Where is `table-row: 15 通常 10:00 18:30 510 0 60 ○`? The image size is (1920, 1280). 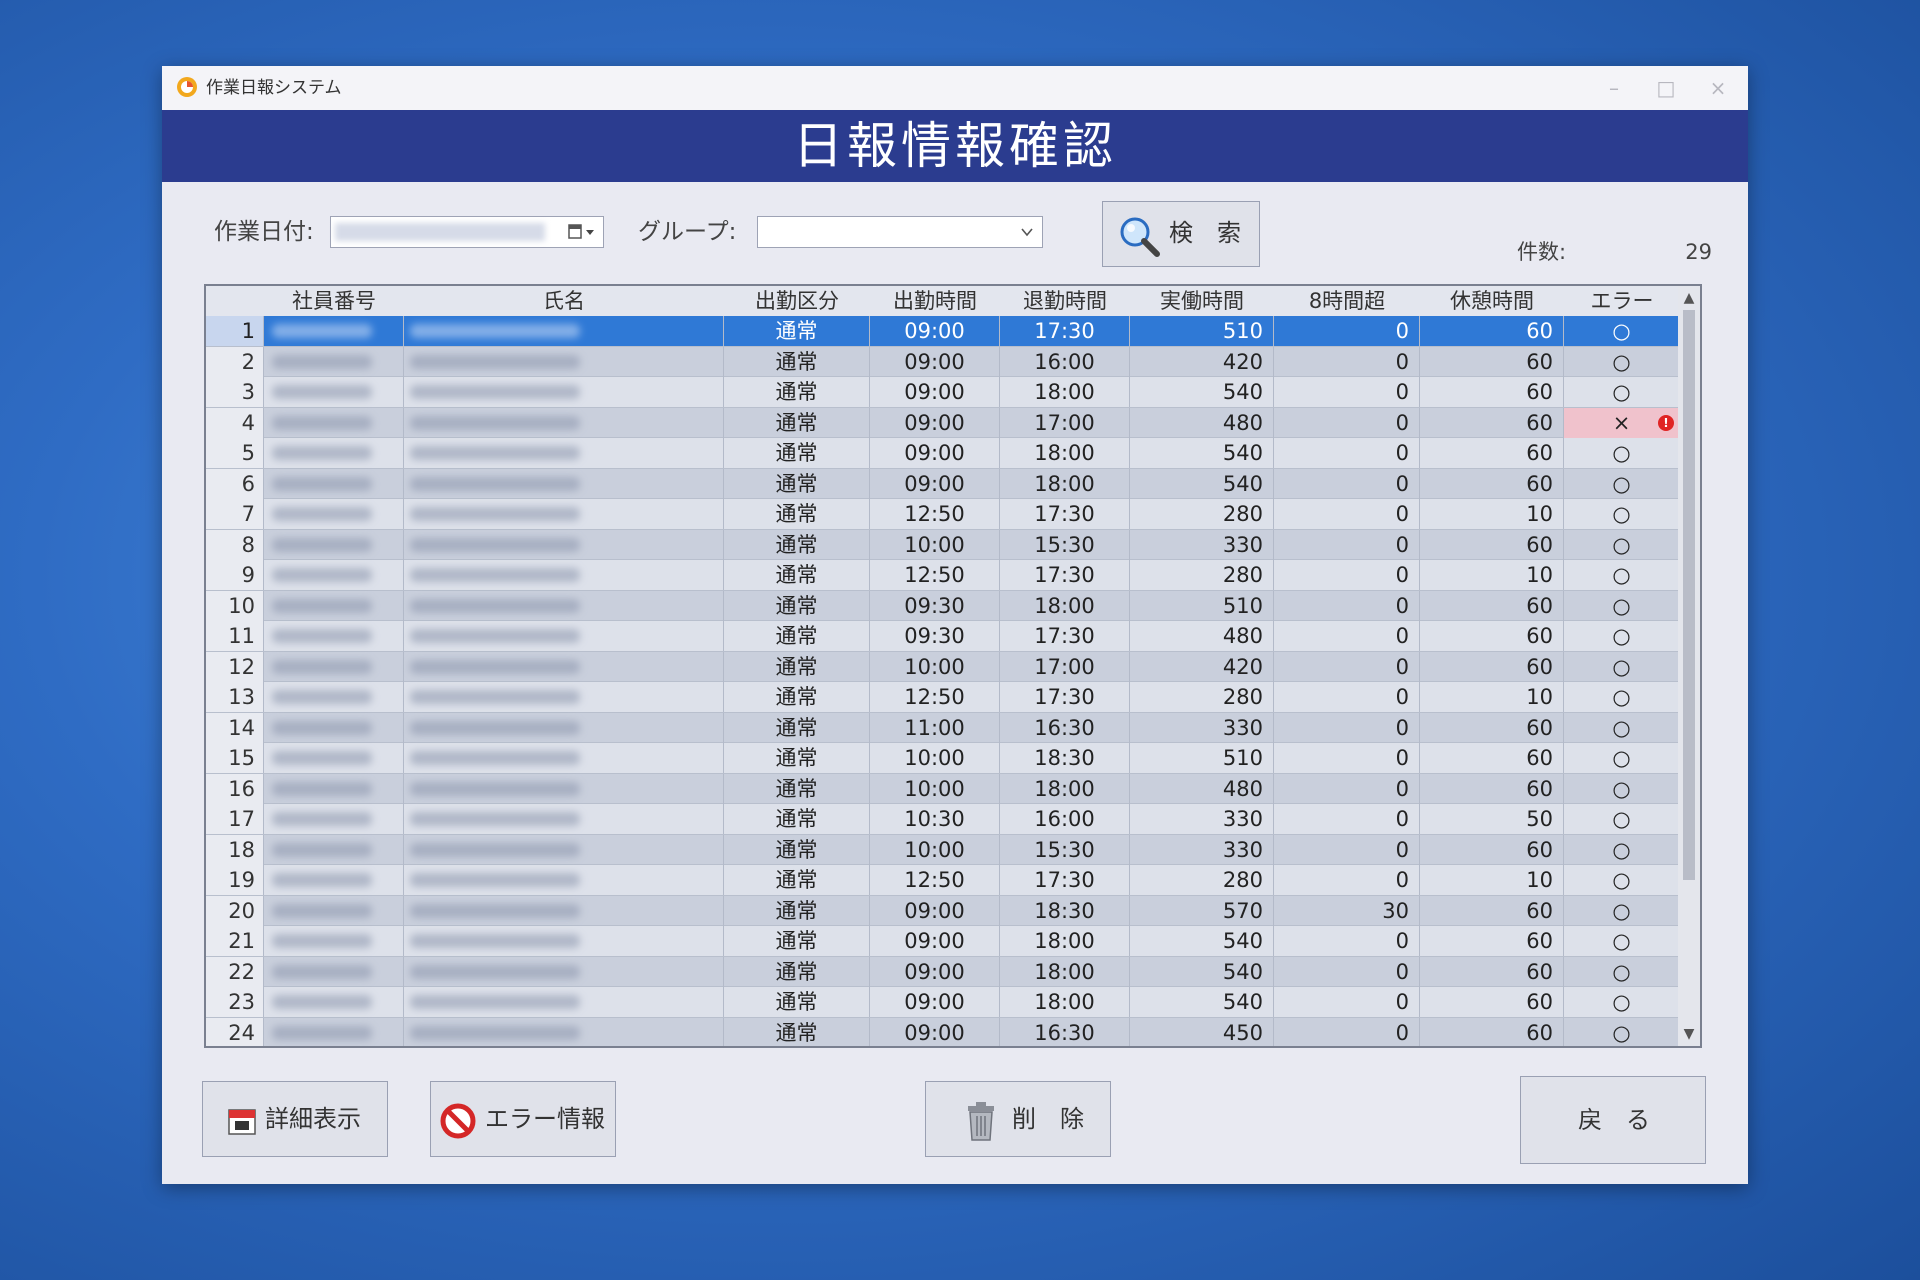 table-row: 15 通常 10:00 18:30 510 0 60 ○ is located at coordinates (943, 758).